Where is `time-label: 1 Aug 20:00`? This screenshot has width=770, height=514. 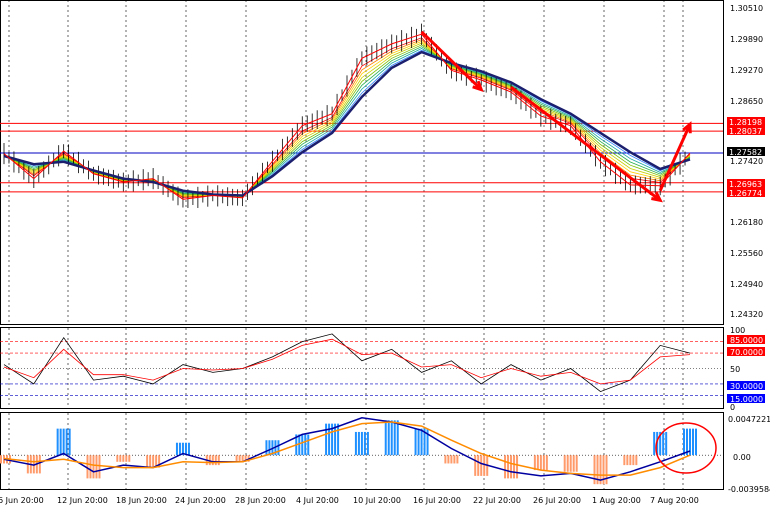 time-label: 1 Aug 20:00 is located at coordinates (616, 500).